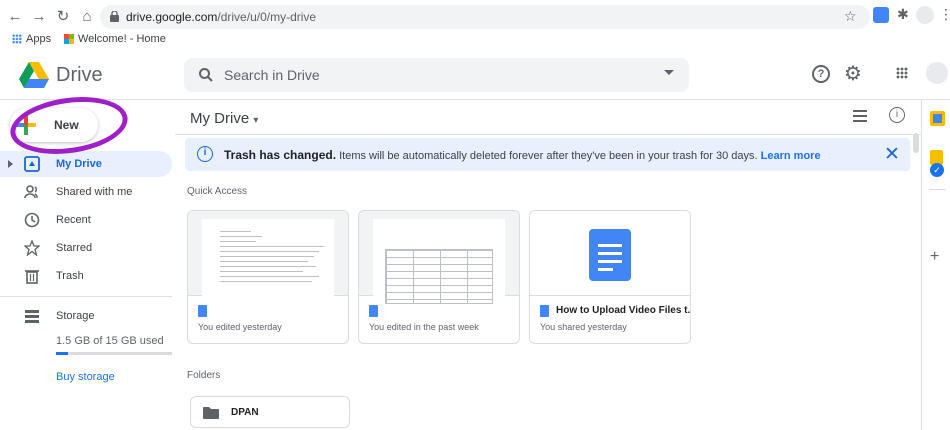 Image resolution: width=950 pixels, height=430 pixels. I want to click on apps-grid-icon, so click(17, 39).